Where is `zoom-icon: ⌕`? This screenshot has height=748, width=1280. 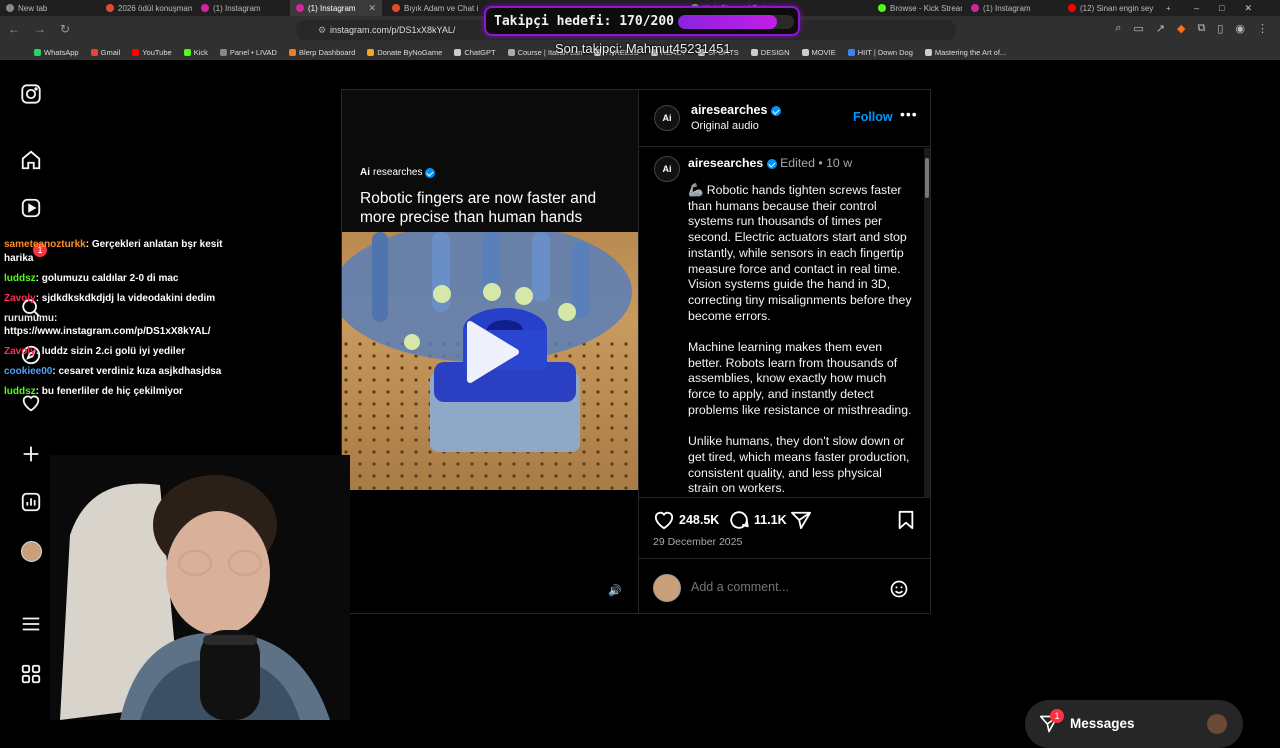
zoom-icon: ⌕ is located at coordinates (1118, 28).